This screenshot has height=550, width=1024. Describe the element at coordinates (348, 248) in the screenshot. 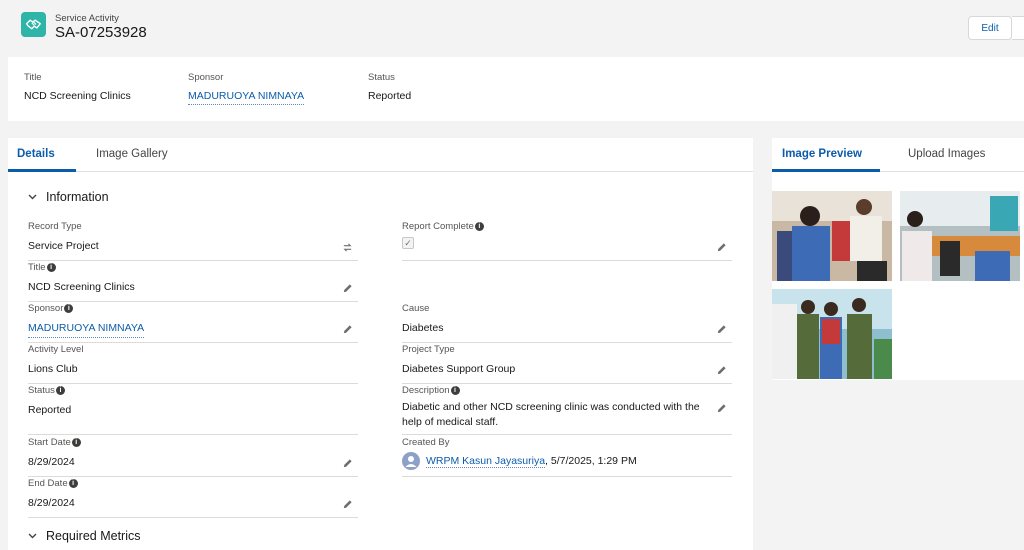

I see `change-record-type-icon` at that location.